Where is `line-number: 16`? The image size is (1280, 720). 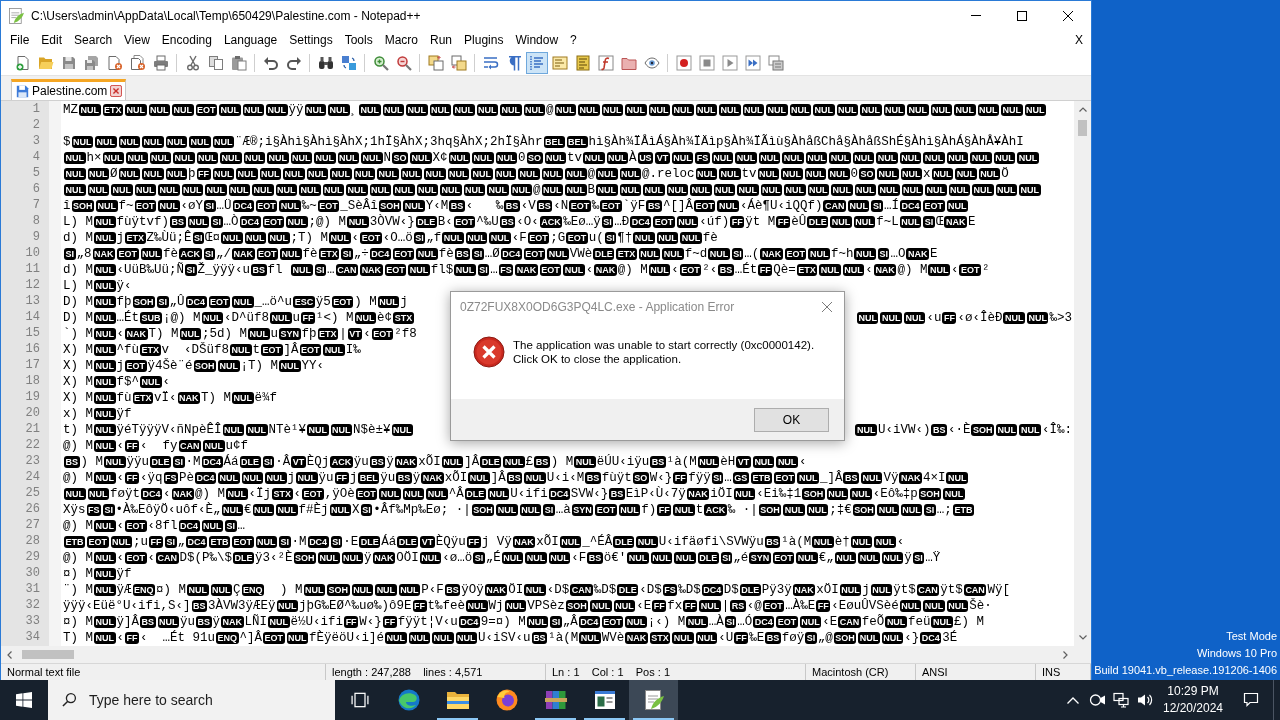 line-number: 16 is located at coordinates (32, 350).